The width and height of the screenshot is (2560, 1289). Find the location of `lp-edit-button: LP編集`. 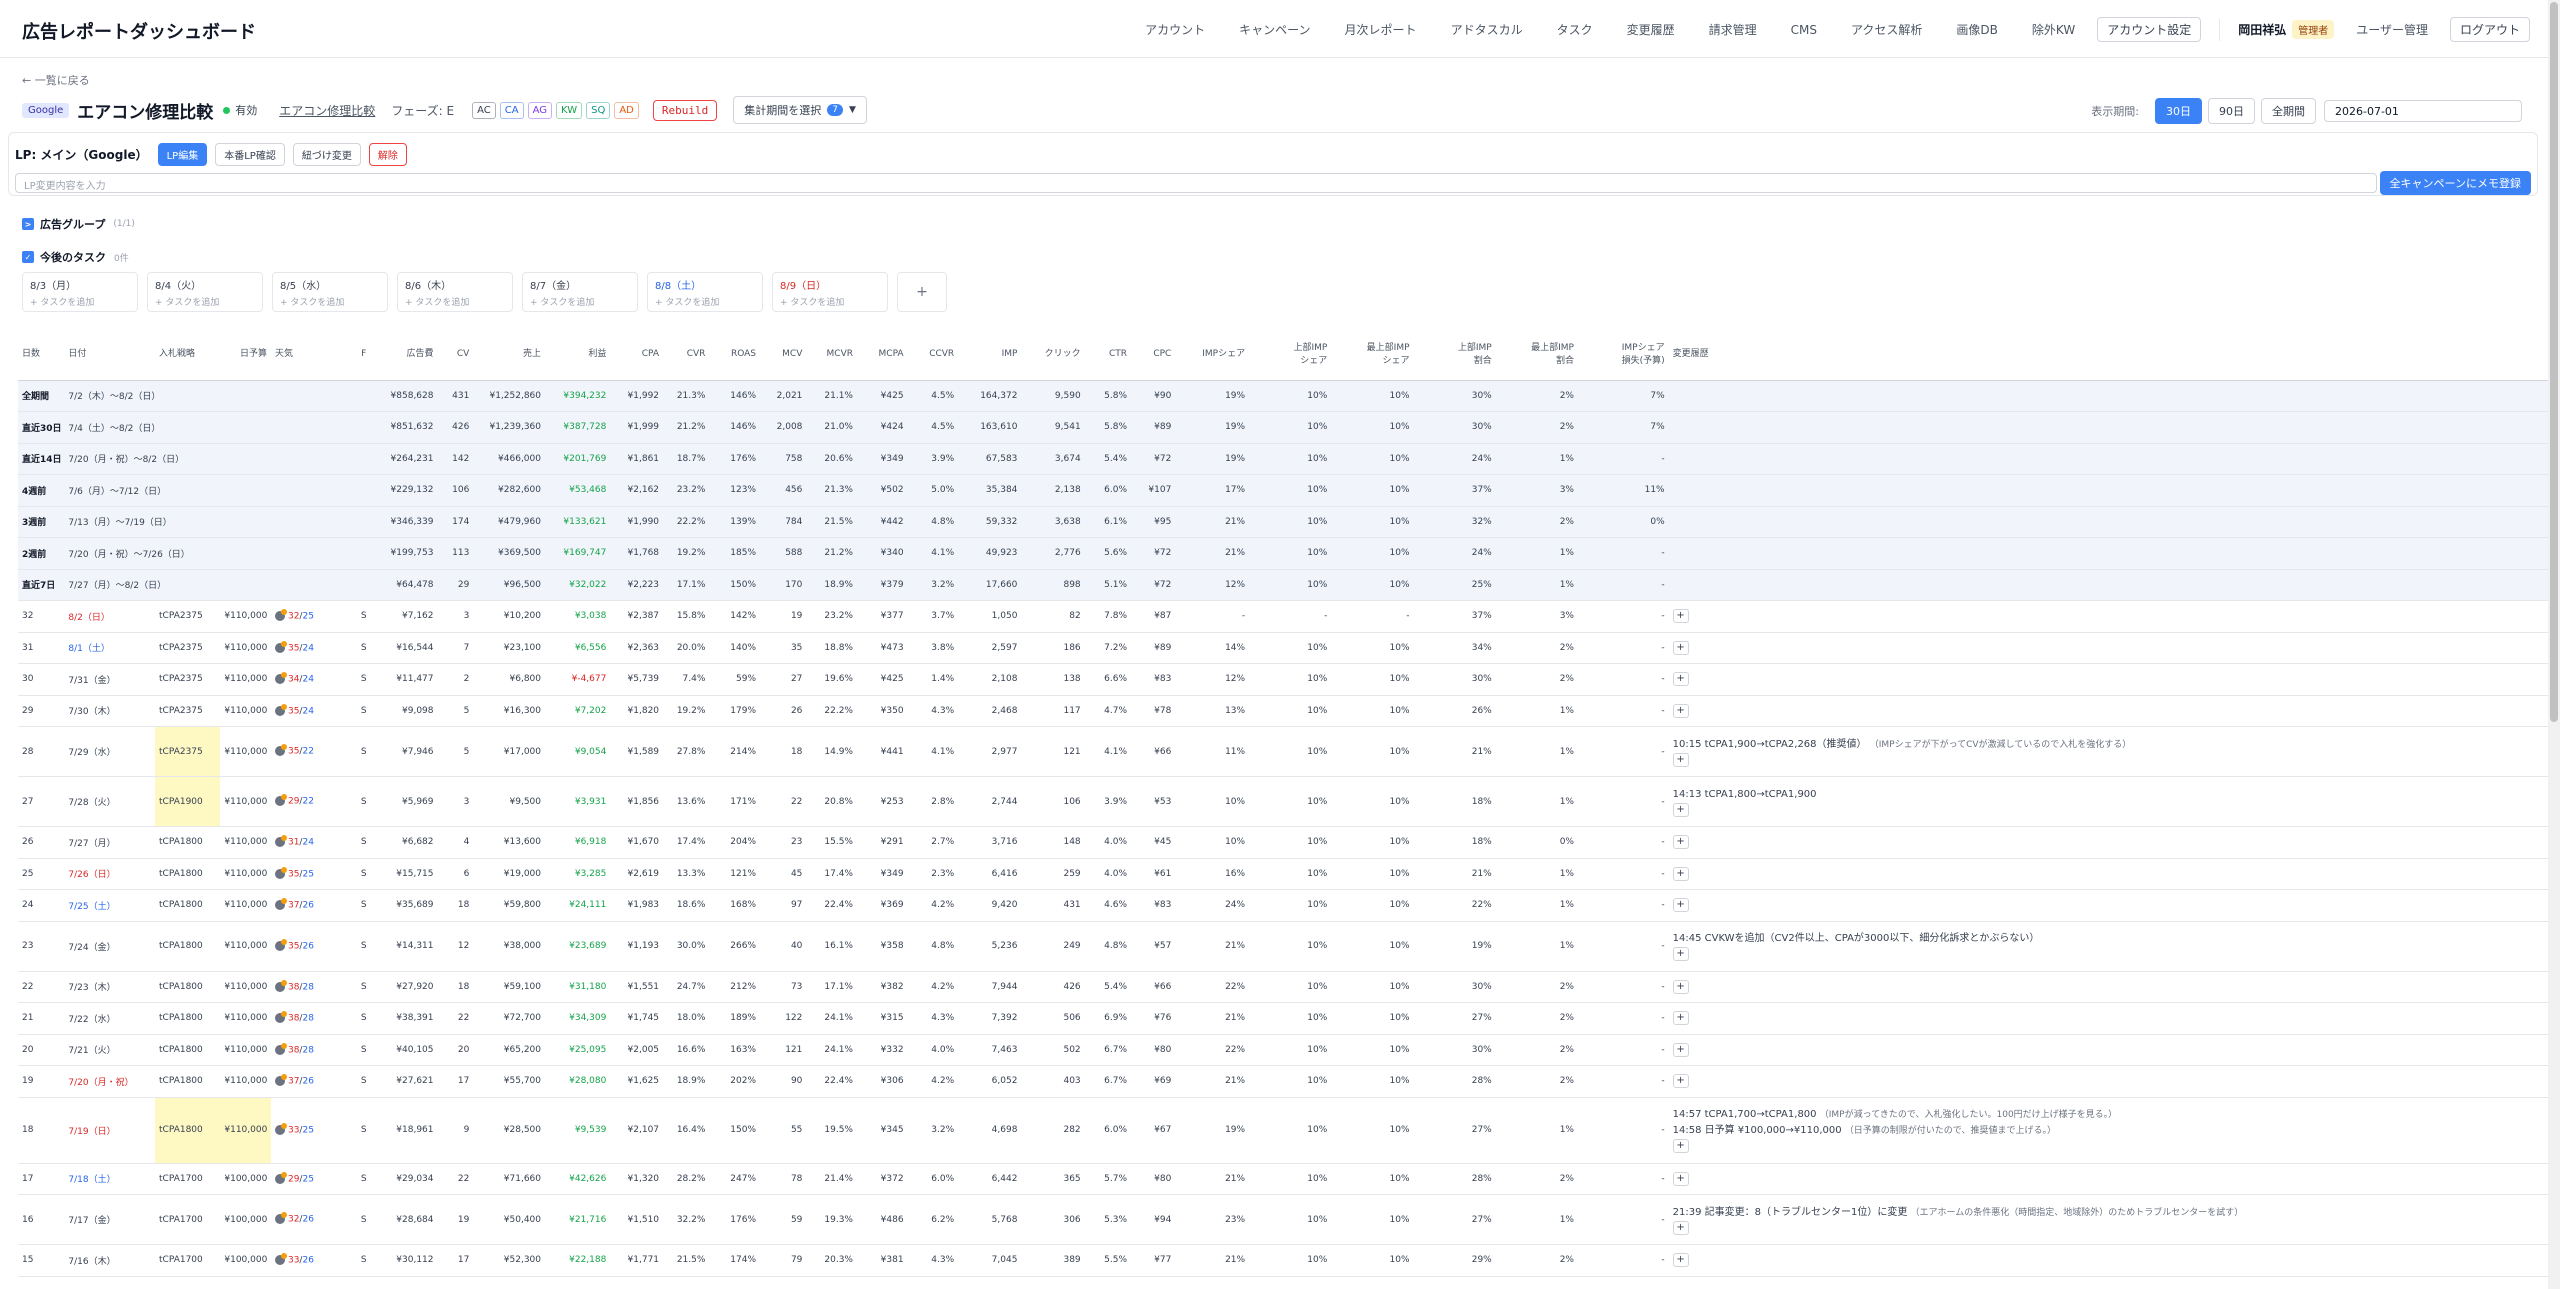

lp-edit-button: LP編集 is located at coordinates (182, 154).